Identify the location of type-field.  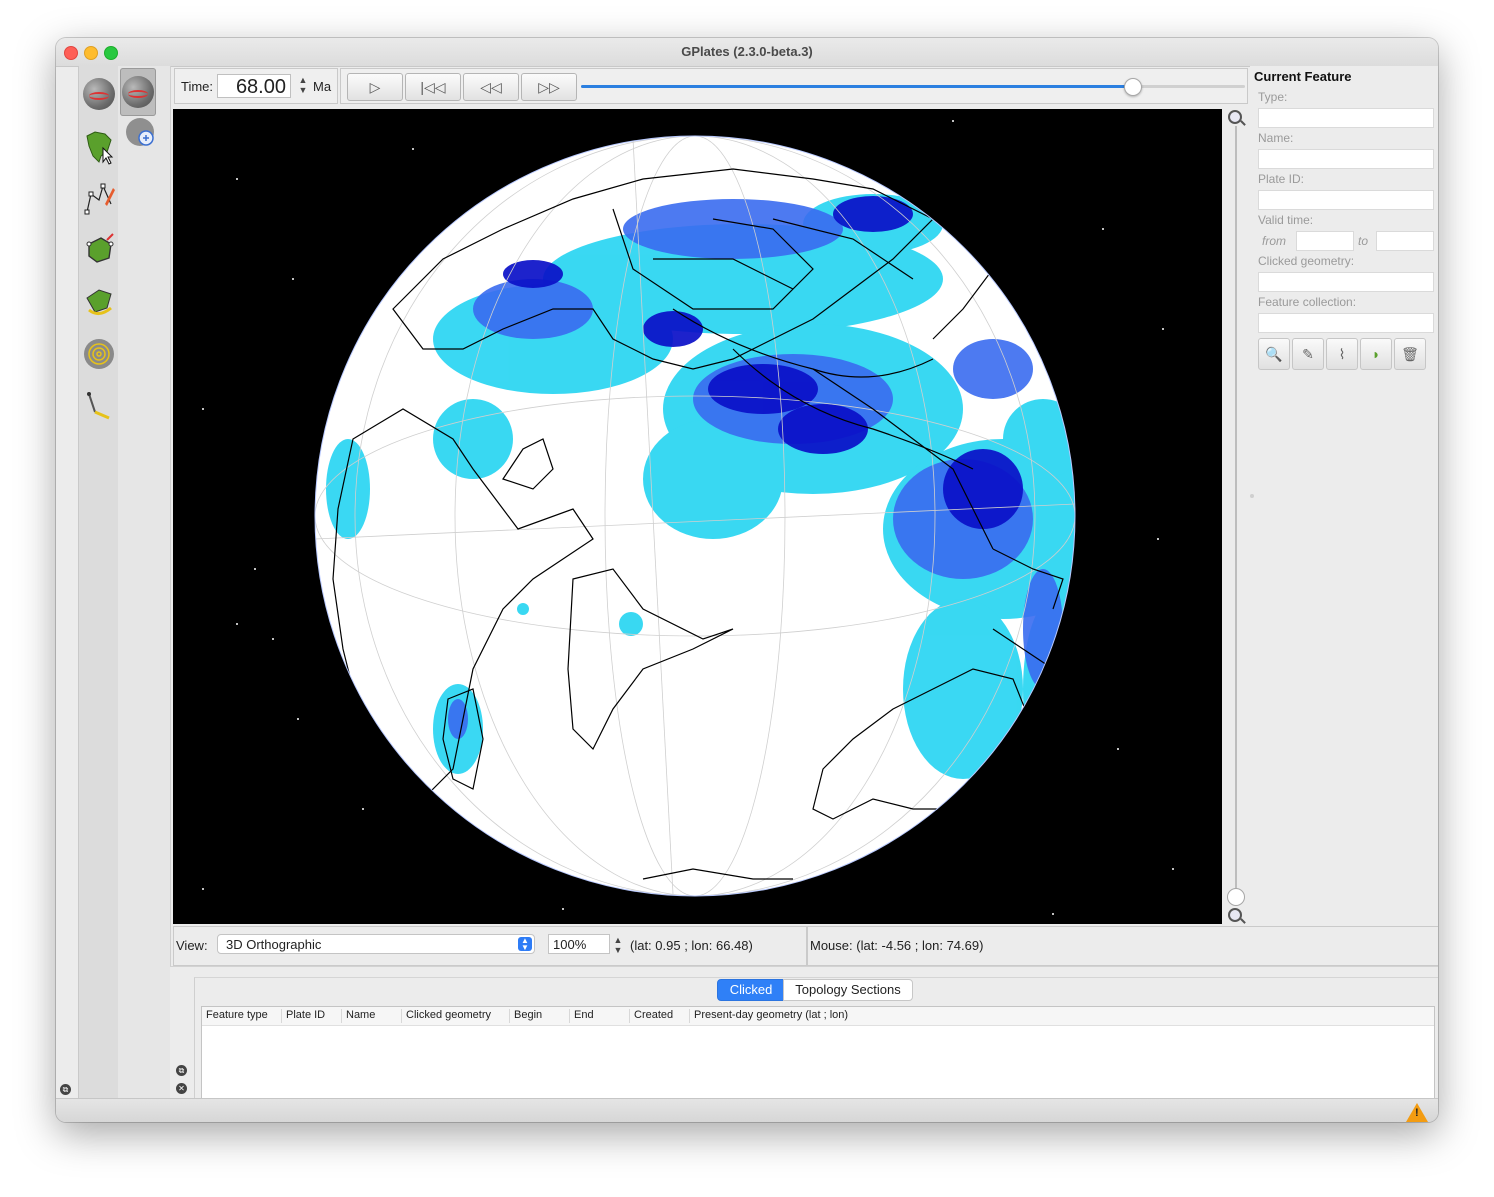
(1346, 118).